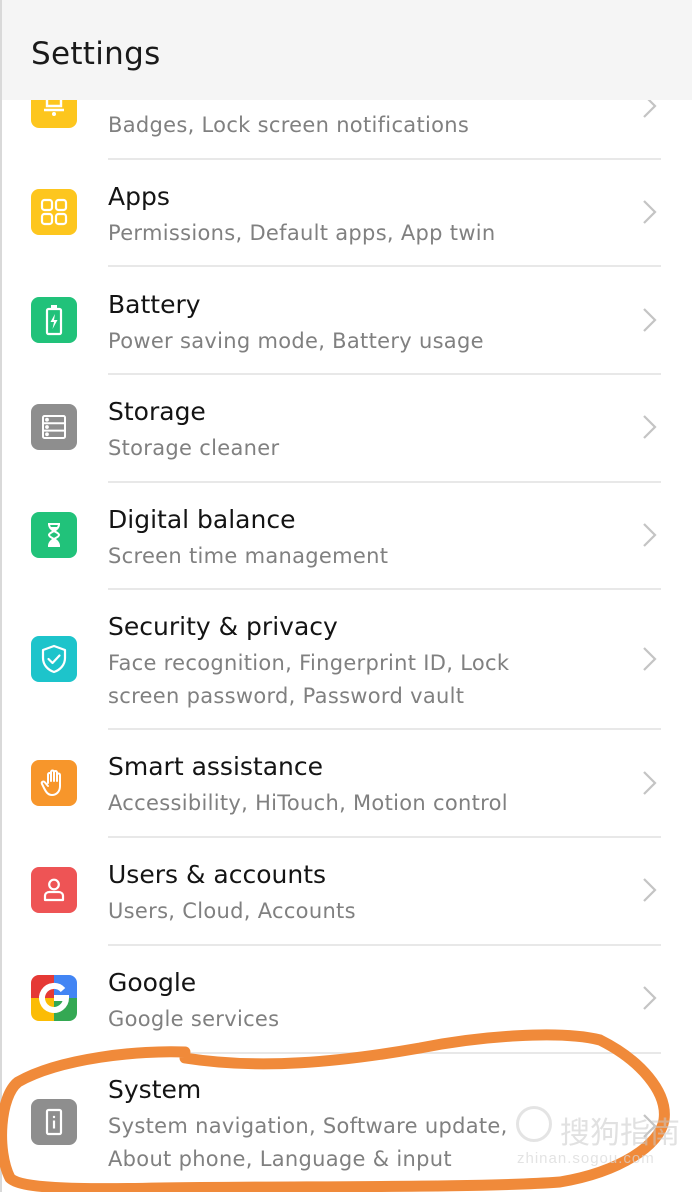  What do you see at coordinates (96, 54) in the screenshot?
I see `page-title: Settings` at bounding box center [96, 54].